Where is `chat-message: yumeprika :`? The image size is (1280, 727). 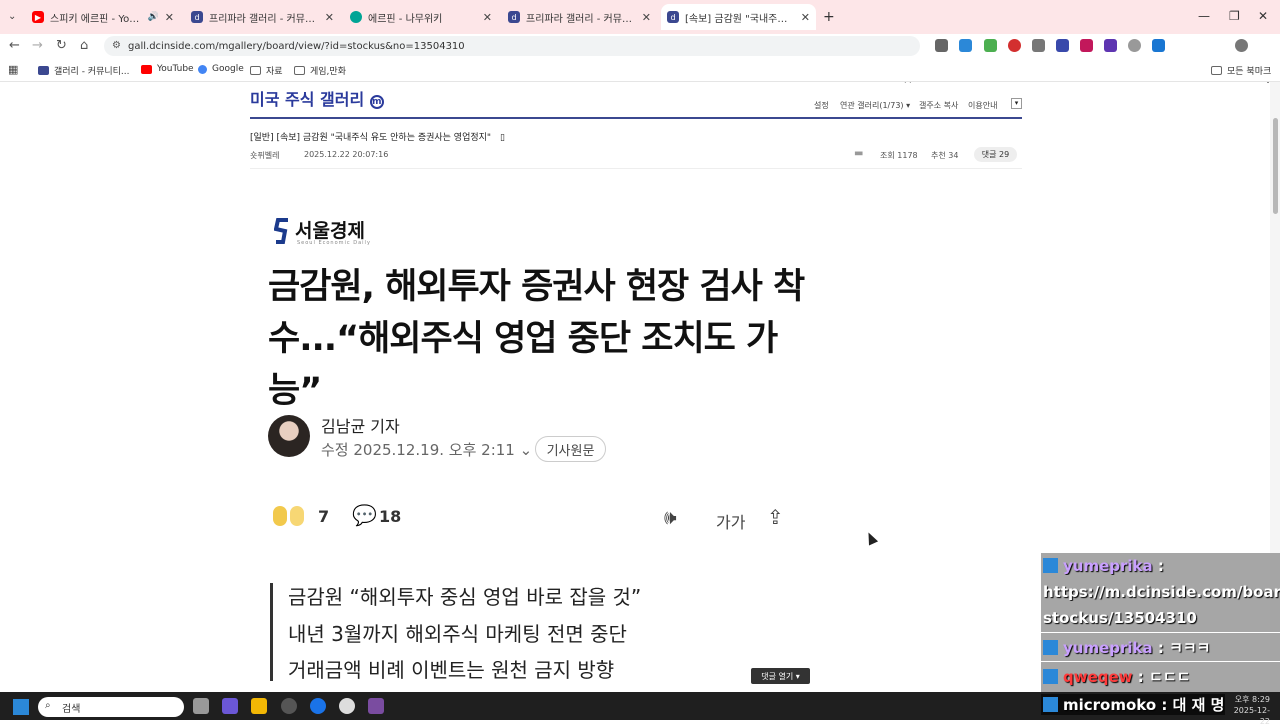
chat-message: yumeprika : is located at coordinates (1160, 566).